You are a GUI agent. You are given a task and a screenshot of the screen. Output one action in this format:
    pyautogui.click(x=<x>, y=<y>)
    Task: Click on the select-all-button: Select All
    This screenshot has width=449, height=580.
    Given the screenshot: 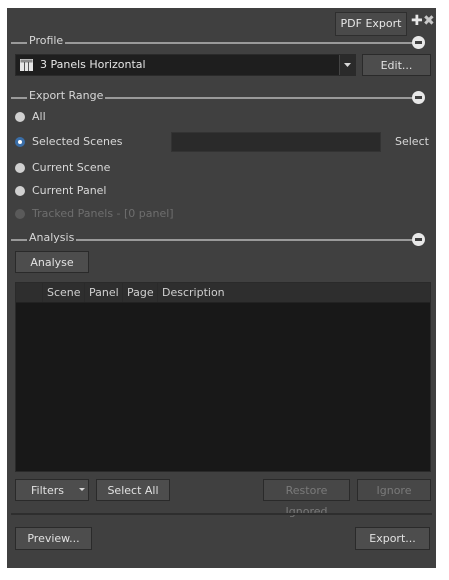 What is the action you would take?
    pyautogui.click(x=133, y=490)
    